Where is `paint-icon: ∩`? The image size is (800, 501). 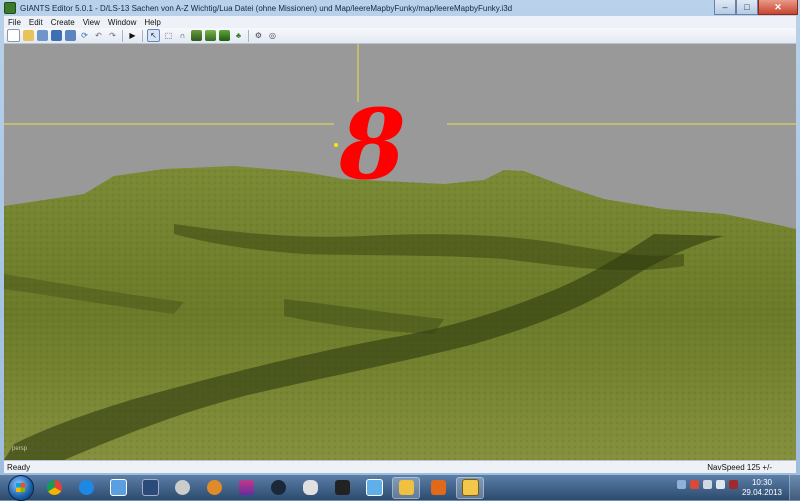
paint-icon: ∩ is located at coordinates (182, 35).